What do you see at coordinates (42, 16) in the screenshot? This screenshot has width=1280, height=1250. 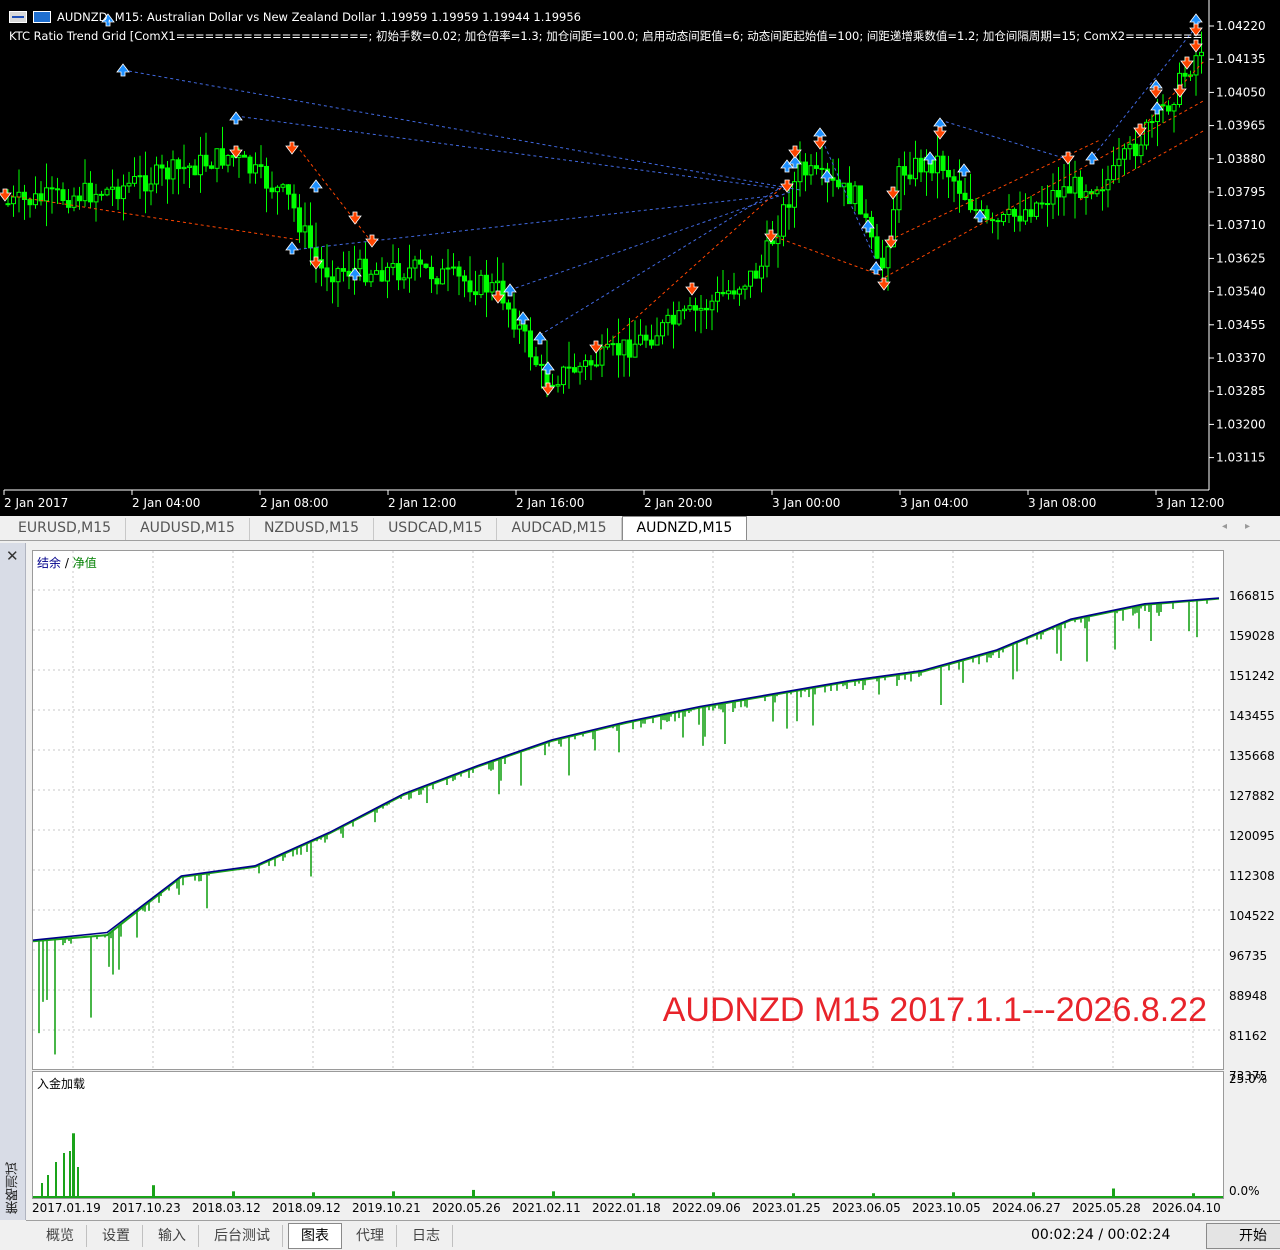 I see `expert-icon` at bounding box center [42, 16].